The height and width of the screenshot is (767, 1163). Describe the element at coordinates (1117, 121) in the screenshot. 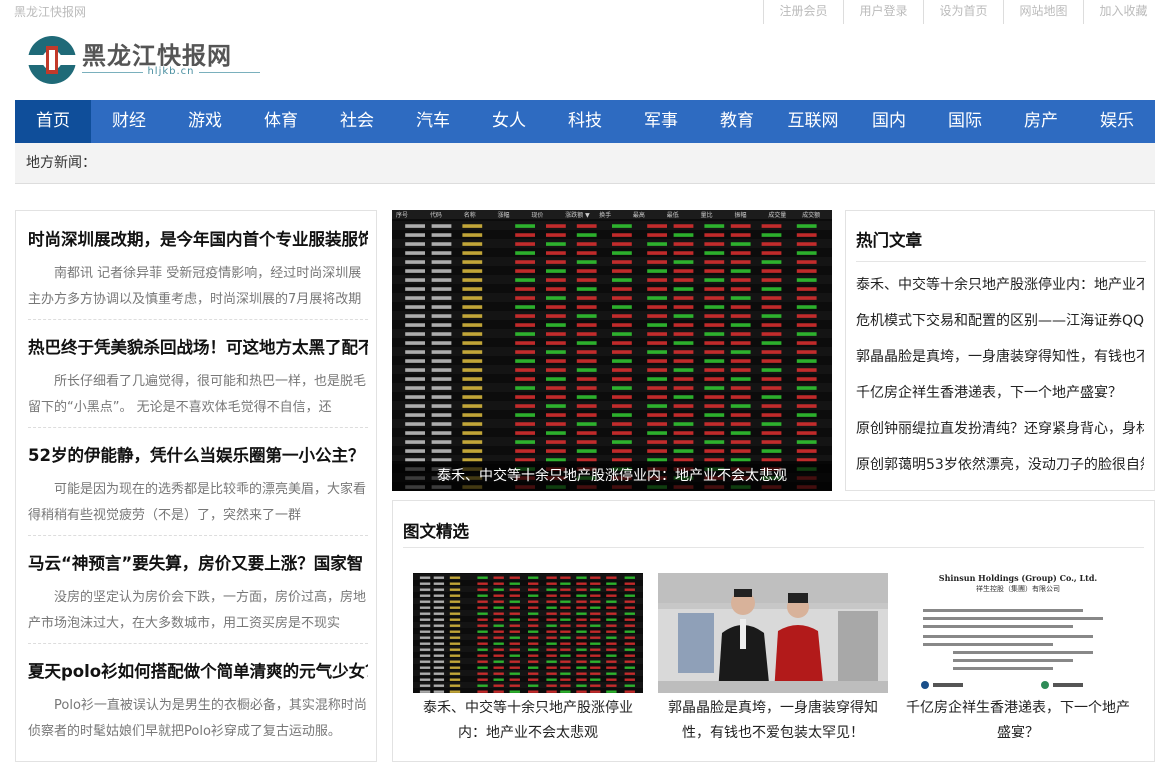

I see `nav-item-entertainment: 娱乐` at that location.